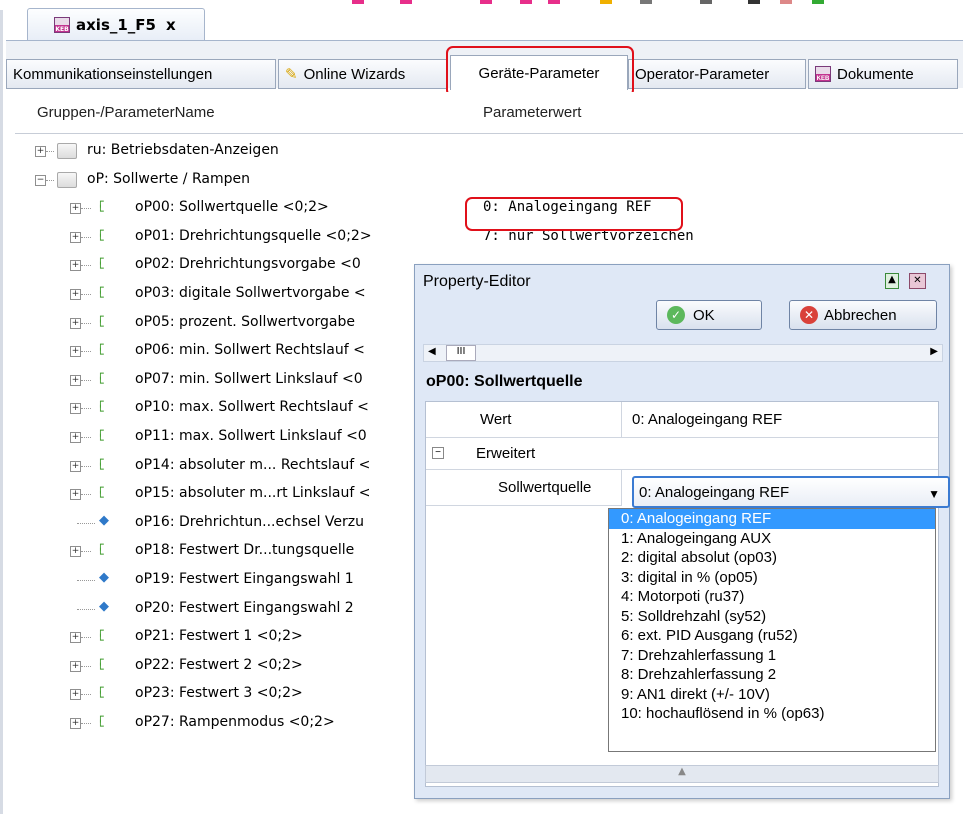 The height and width of the screenshot is (814, 963). I want to click on tree-label: oP07: min. Sollwert Linkslauf <0, so click(249, 378).